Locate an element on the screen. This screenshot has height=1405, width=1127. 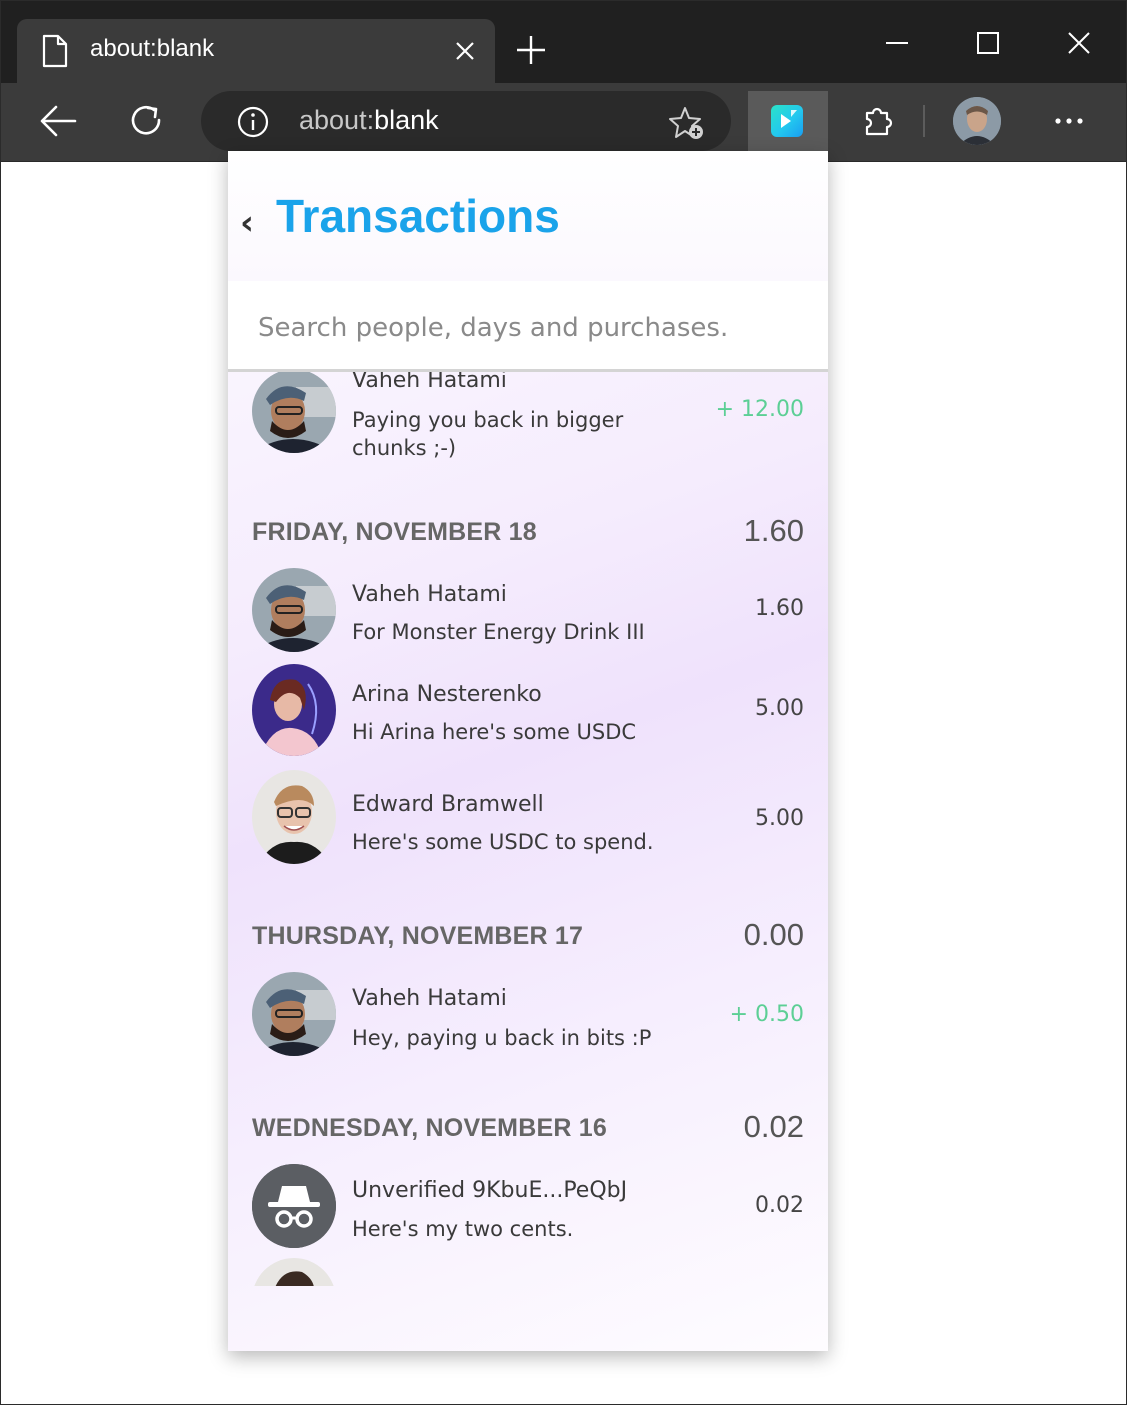
refresh-icon is located at coordinates (146, 123).